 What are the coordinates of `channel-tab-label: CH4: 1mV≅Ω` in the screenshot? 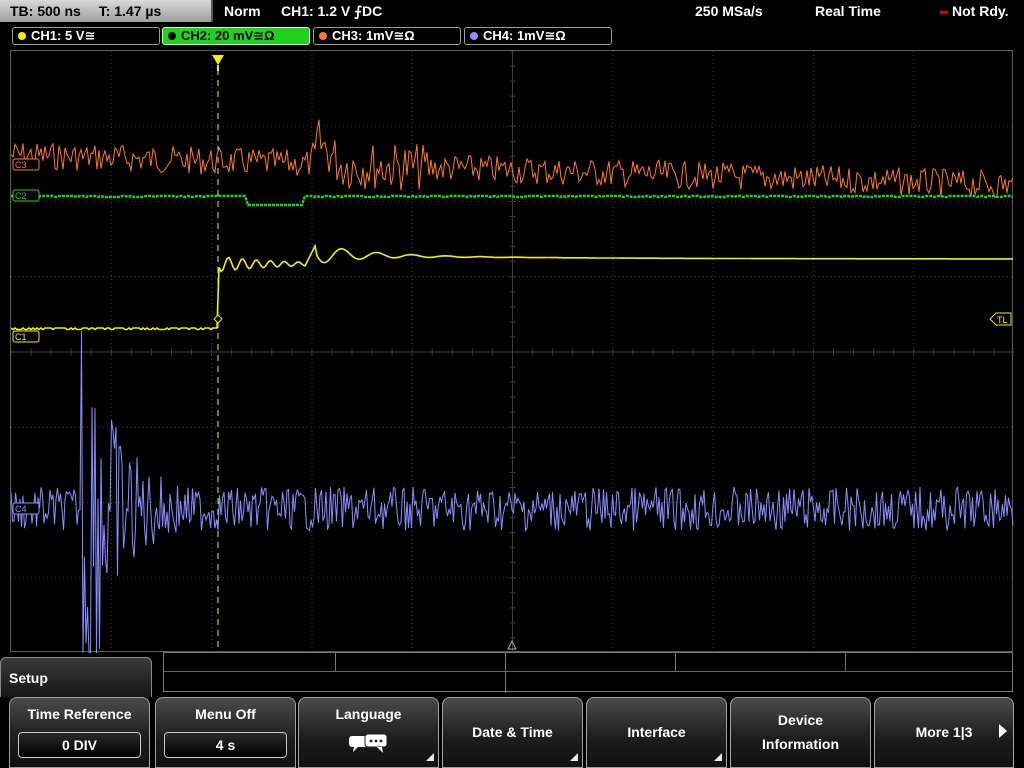 It's located at (524, 35).